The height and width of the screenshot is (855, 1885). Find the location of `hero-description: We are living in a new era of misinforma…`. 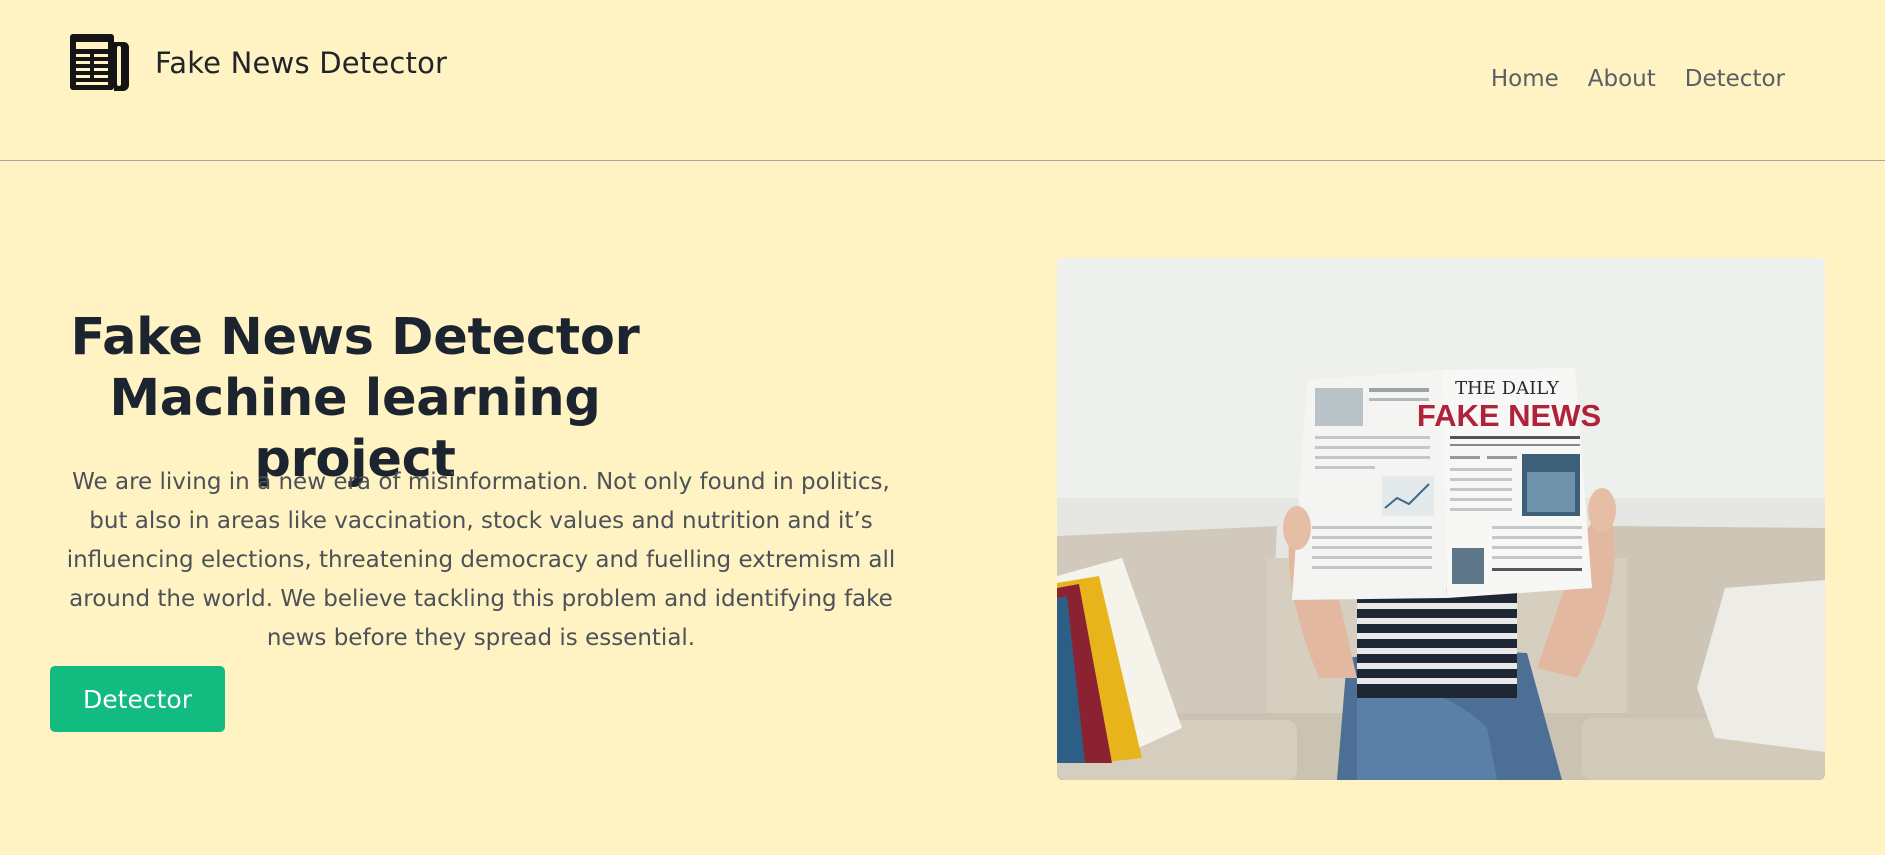

hero-description: We are living in a new era of misinforma… is located at coordinates (481, 560).